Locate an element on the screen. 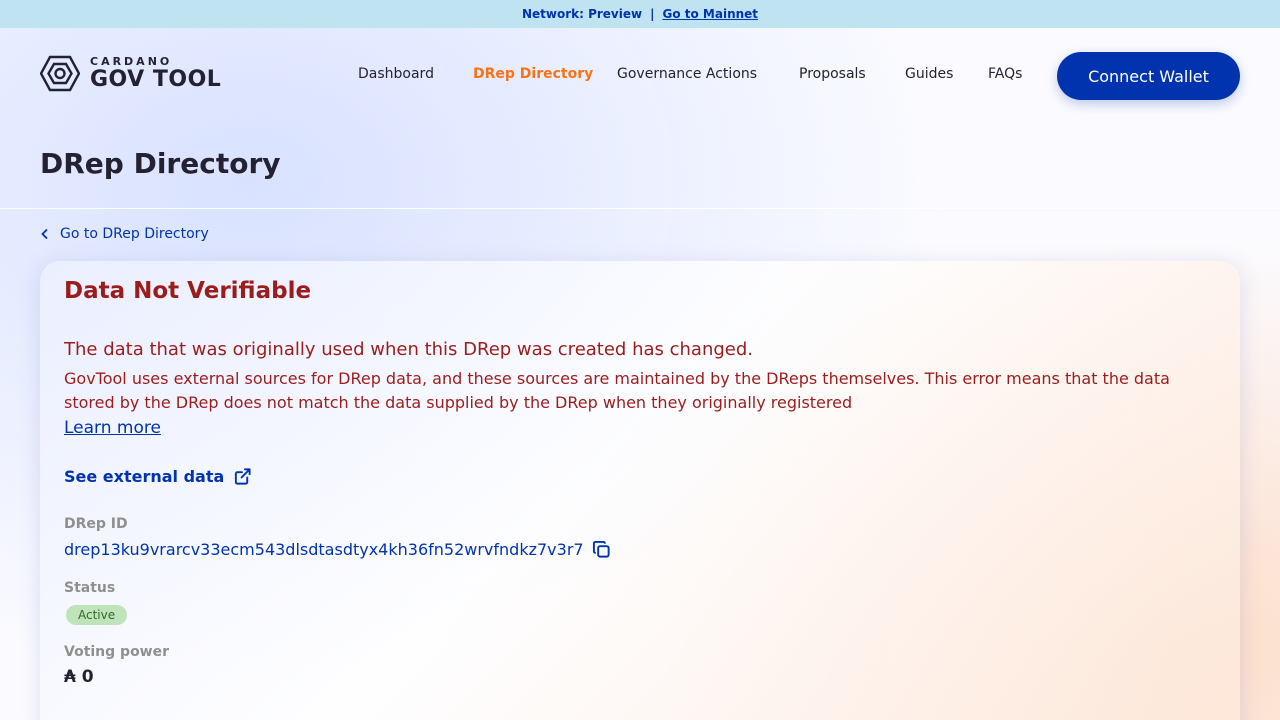  nav-dashboard: Dashboard is located at coordinates (396, 74).